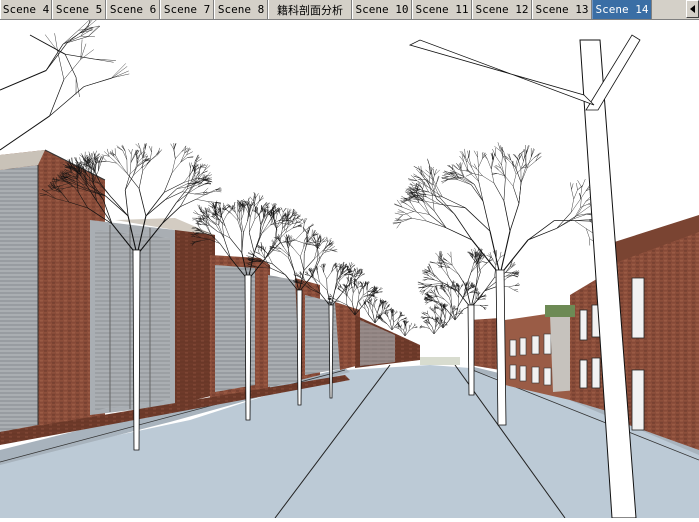 This screenshot has width=699, height=522. What do you see at coordinates (187, 9) in the screenshot?
I see `tab-scene-7: Scene 7` at bounding box center [187, 9].